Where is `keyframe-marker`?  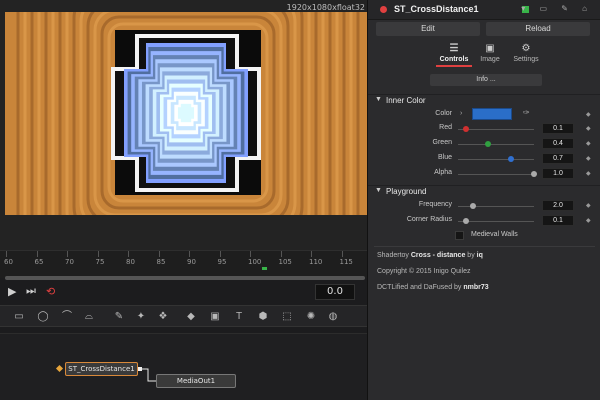
keyframe-marker is located at coordinates (264, 268).